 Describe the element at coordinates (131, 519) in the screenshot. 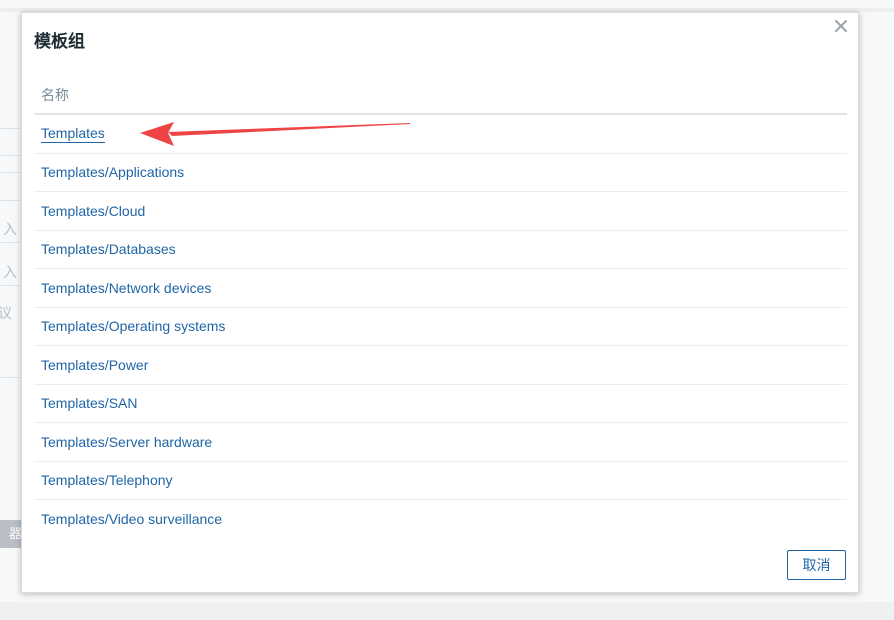

I see `group-link-video-surveillance: Templates/Video surveillance` at that location.